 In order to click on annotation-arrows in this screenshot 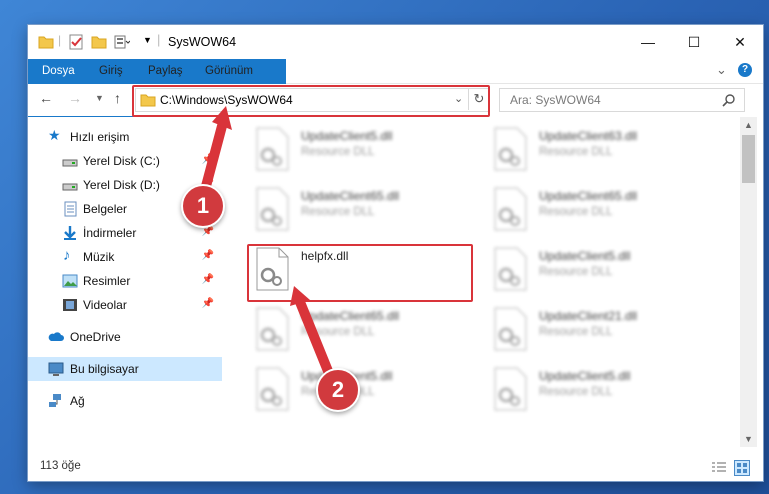, I will do `click(267, 243)`.